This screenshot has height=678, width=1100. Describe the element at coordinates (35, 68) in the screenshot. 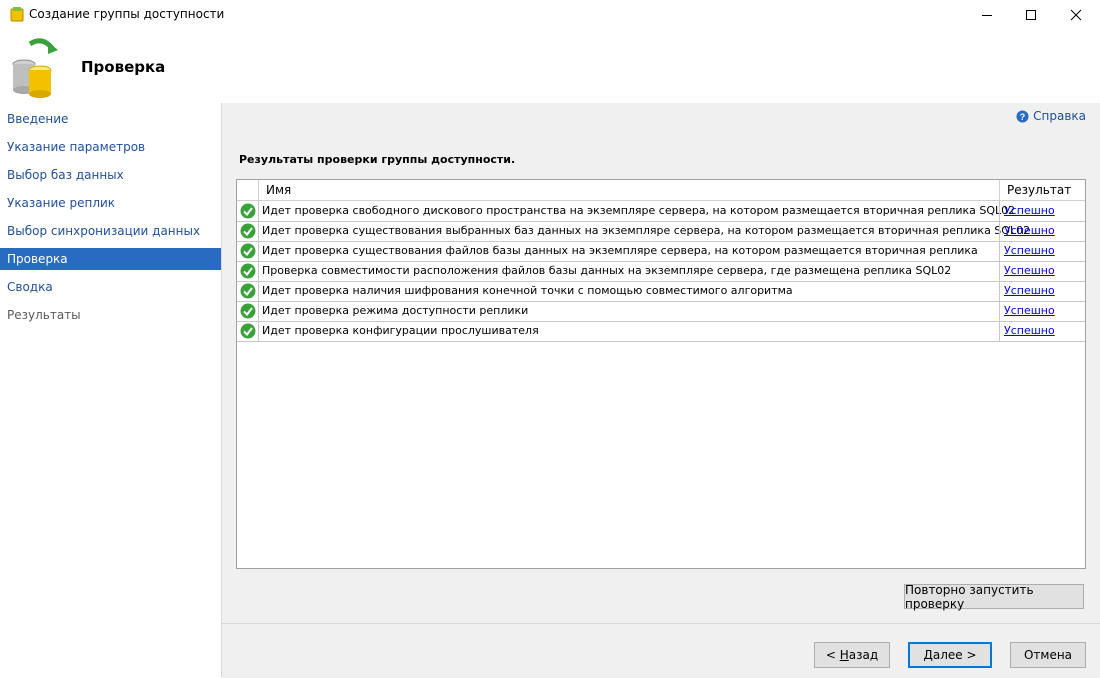

I see `database-icon` at that location.